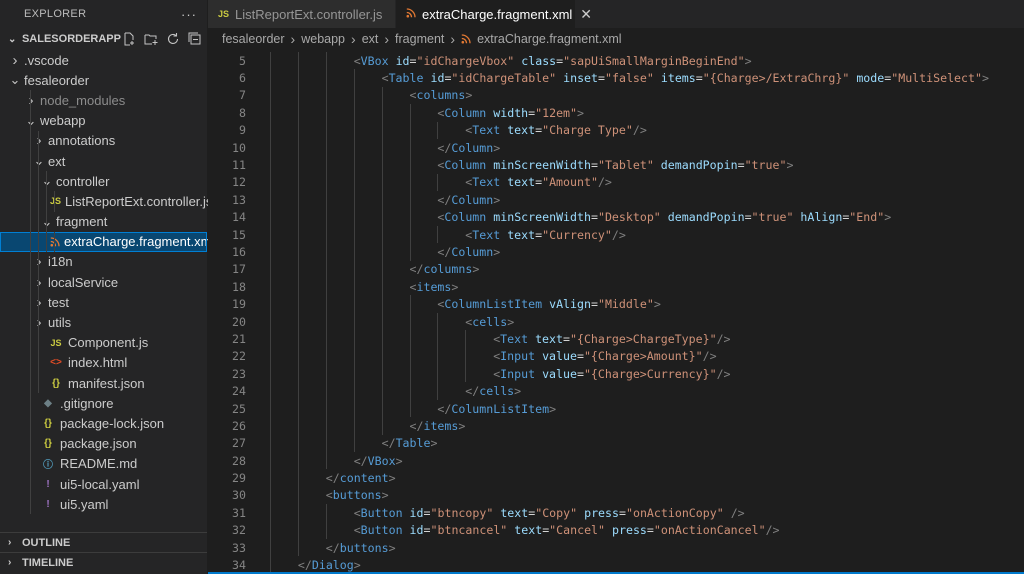 The image size is (1024, 574). Describe the element at coordinates (103, 140) in the screenshot. I see `tree-folder: › annotations` at that location.